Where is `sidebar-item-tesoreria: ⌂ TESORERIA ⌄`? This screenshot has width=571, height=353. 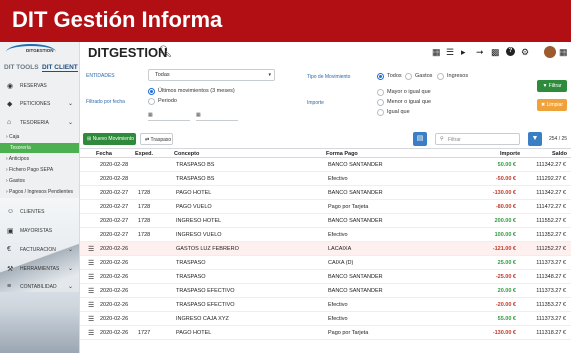
sidebar-item-tesoreria: ⌂ TESORERIA ⌄ is located at coordinates (39, 123).